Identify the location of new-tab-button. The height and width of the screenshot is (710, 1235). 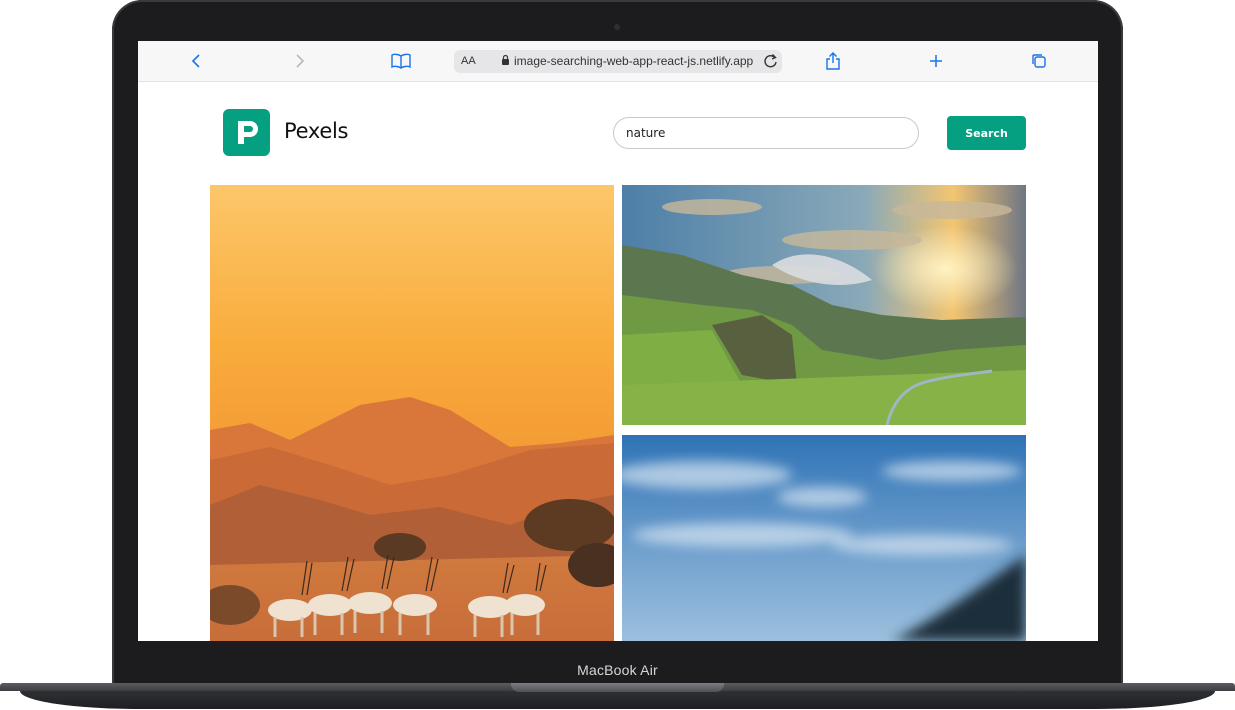
(936, 61).